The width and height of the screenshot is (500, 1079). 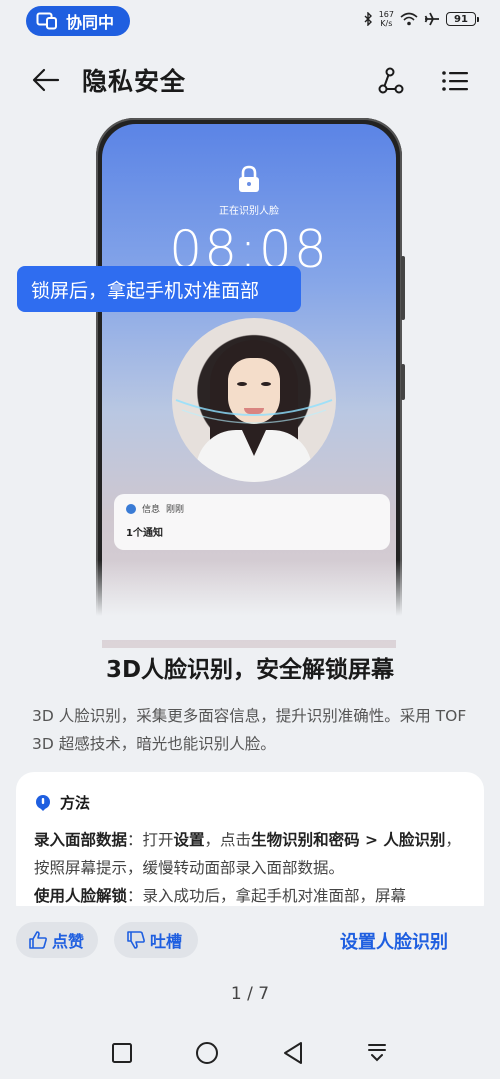 I want to click on phone-volume-button, so click(x=403, y=288).